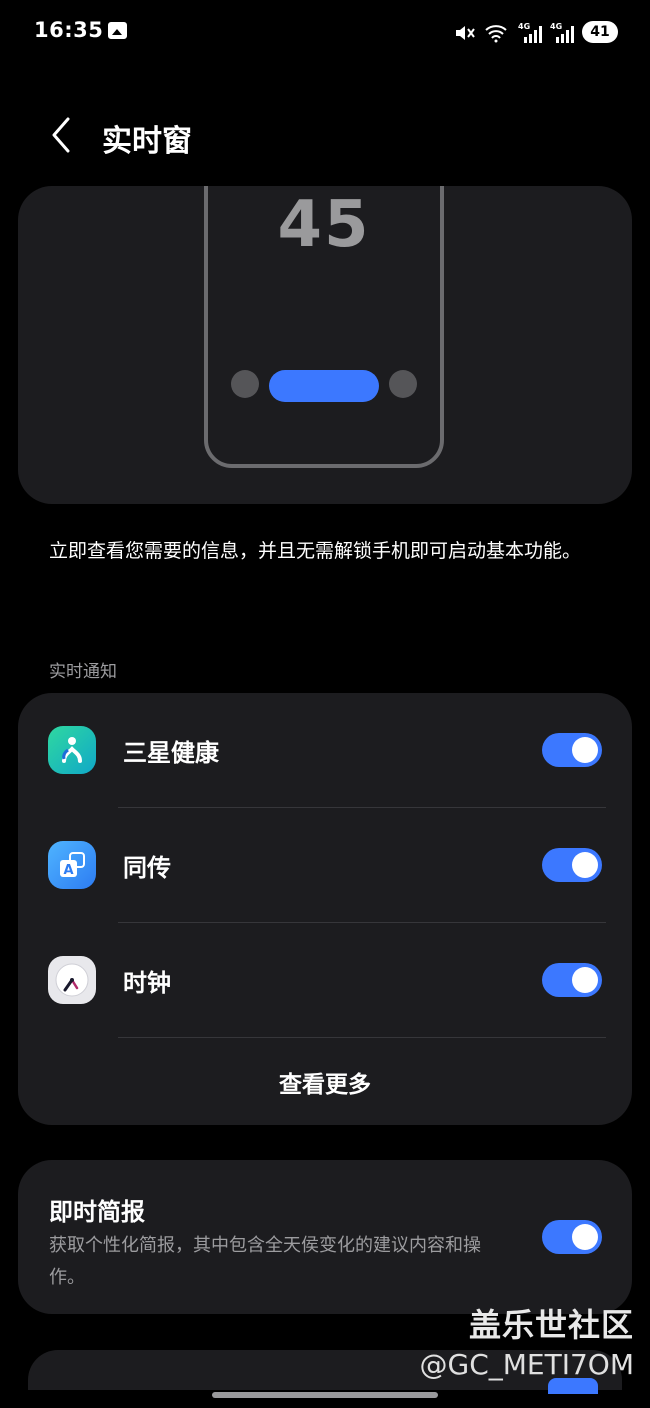  I want to click on instant-briefing-setting: 即时简报 获取个性化简报，其中包含全天侯变化的建议内容和操作。, so click(325, 1237).